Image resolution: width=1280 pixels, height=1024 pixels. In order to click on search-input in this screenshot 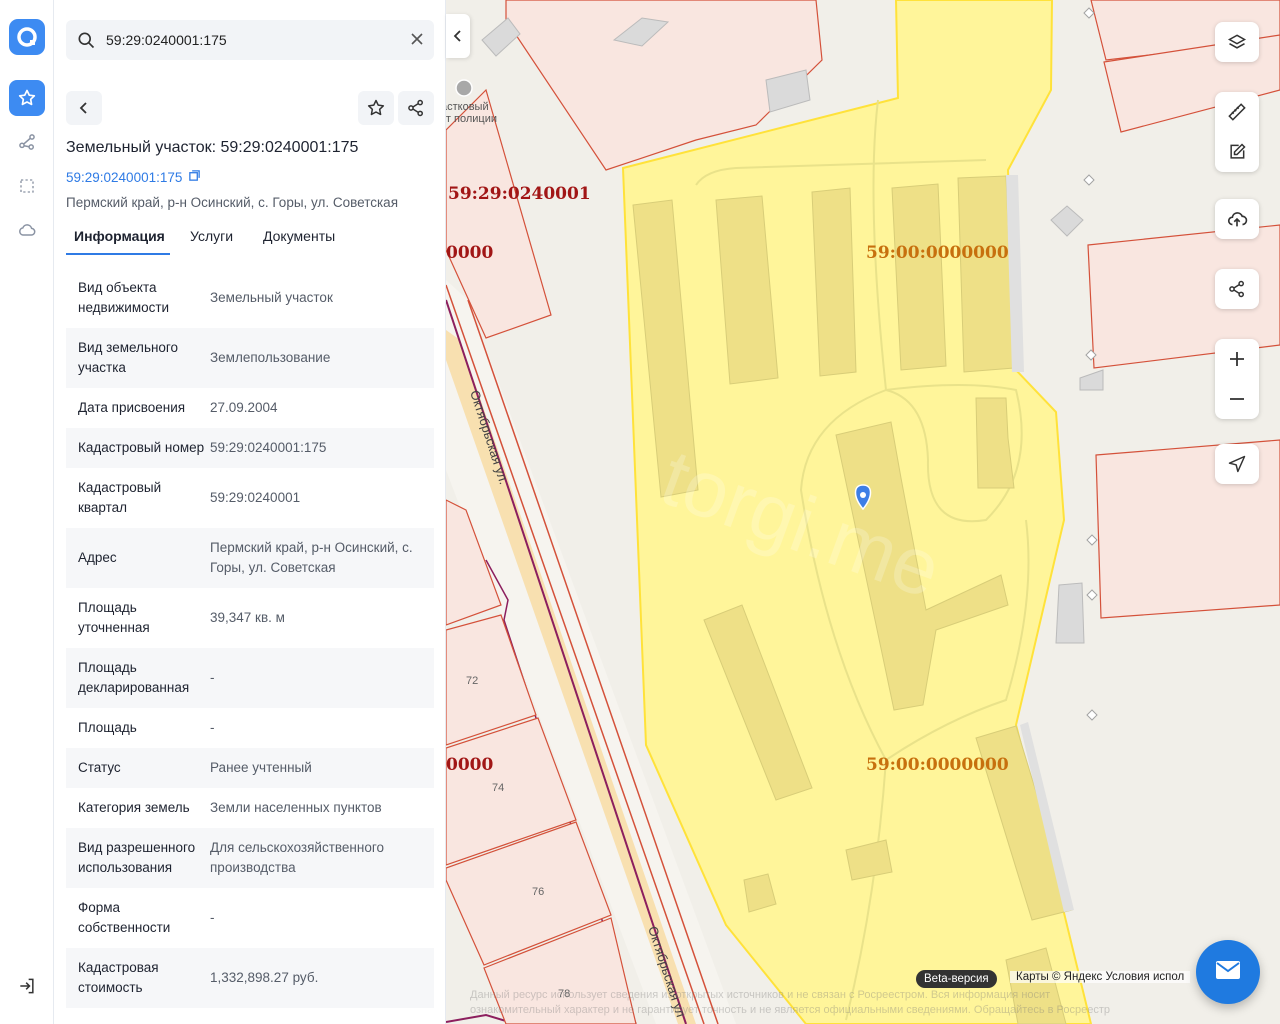, I will do `click(251, 40)`.